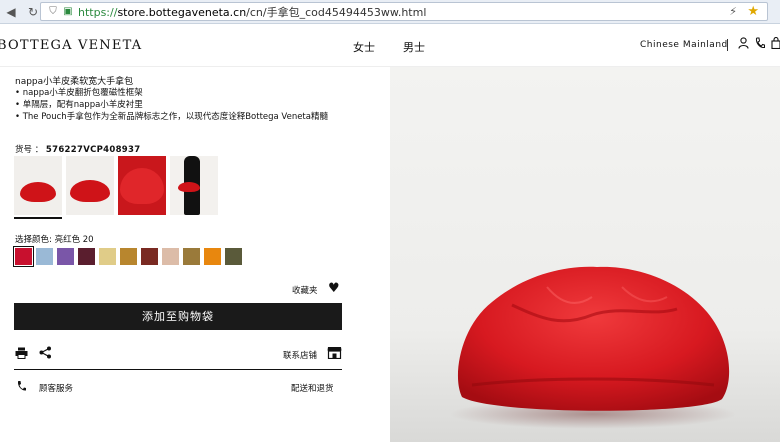  Describe the element at coordinates (334, 288) in the screenshot. I see `heart-icon: ♥` at that location.